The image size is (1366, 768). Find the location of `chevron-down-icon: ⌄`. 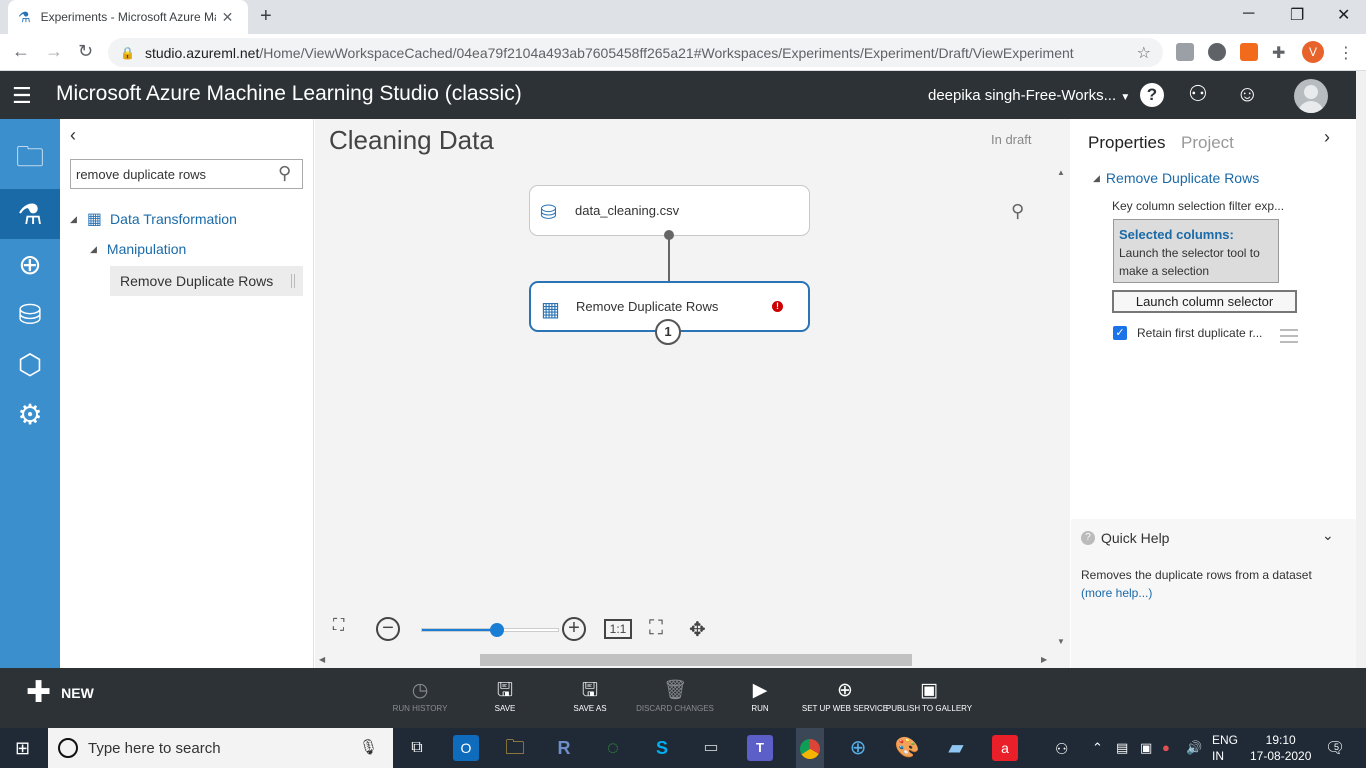

chevron-down-icon: ⌄ is located at coordinates (1328, 535).